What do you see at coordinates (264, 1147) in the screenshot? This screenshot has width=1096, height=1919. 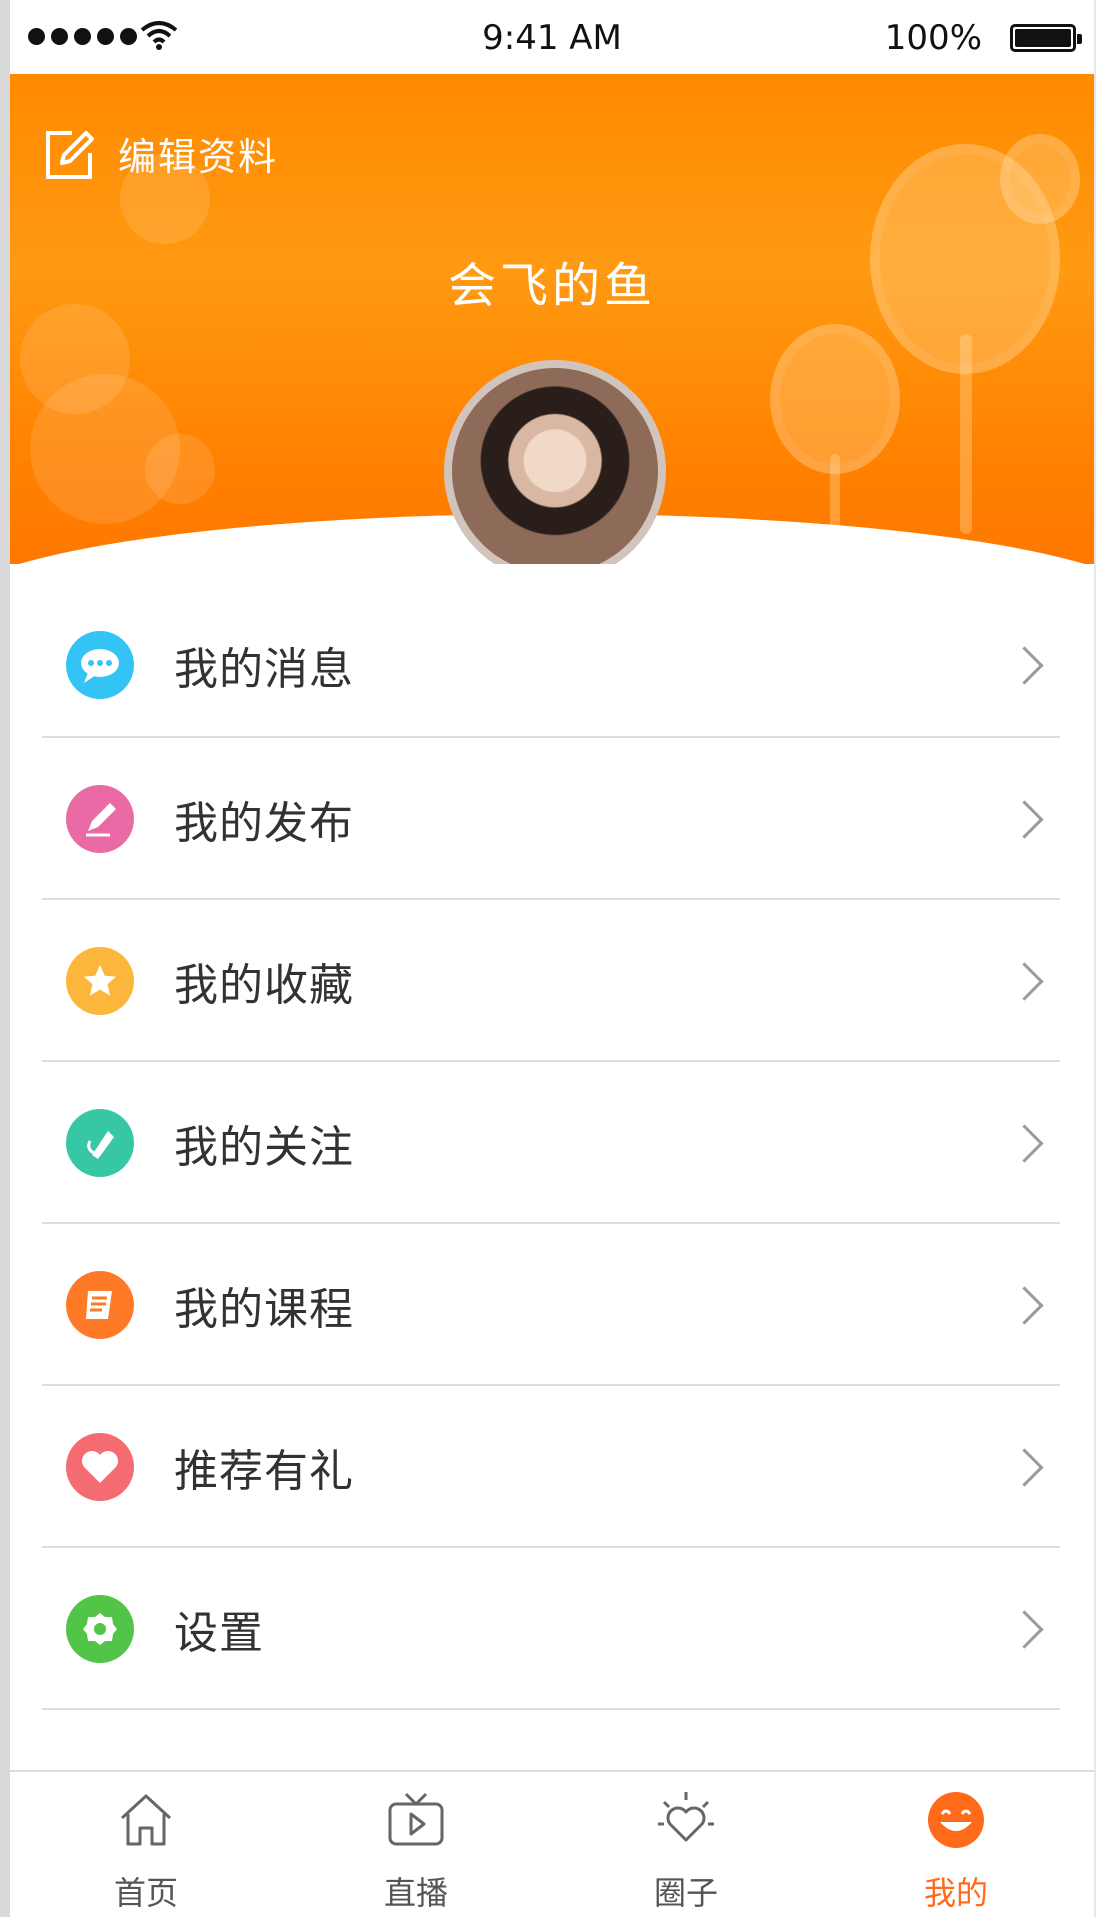 I see `menu-item-label: 我的关注` at bounding box center [264, 1147].